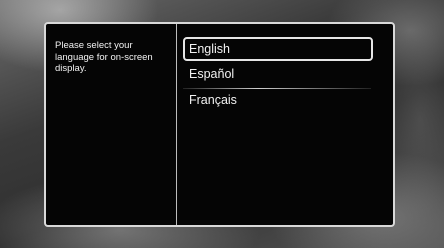  I want to click on language-option-english: English, so click(278, 49).